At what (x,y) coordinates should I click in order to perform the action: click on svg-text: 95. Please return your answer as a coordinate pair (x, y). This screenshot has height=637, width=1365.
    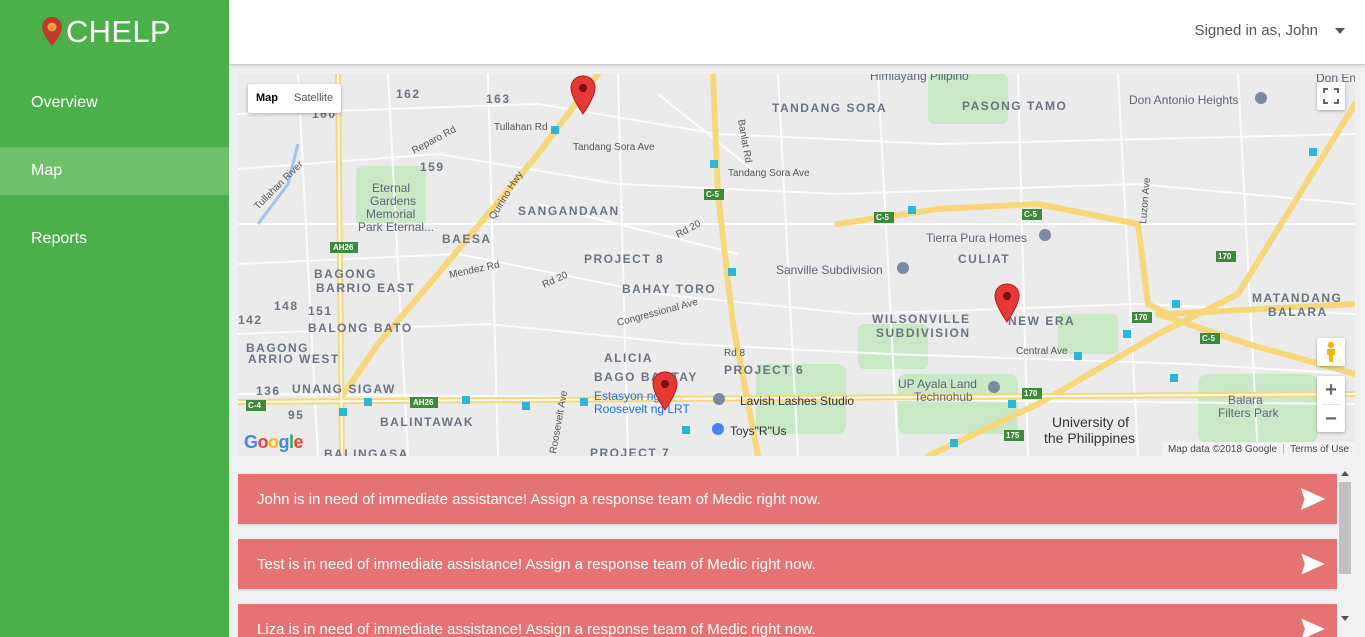
    Looking at the image, I should click on (296, 415).